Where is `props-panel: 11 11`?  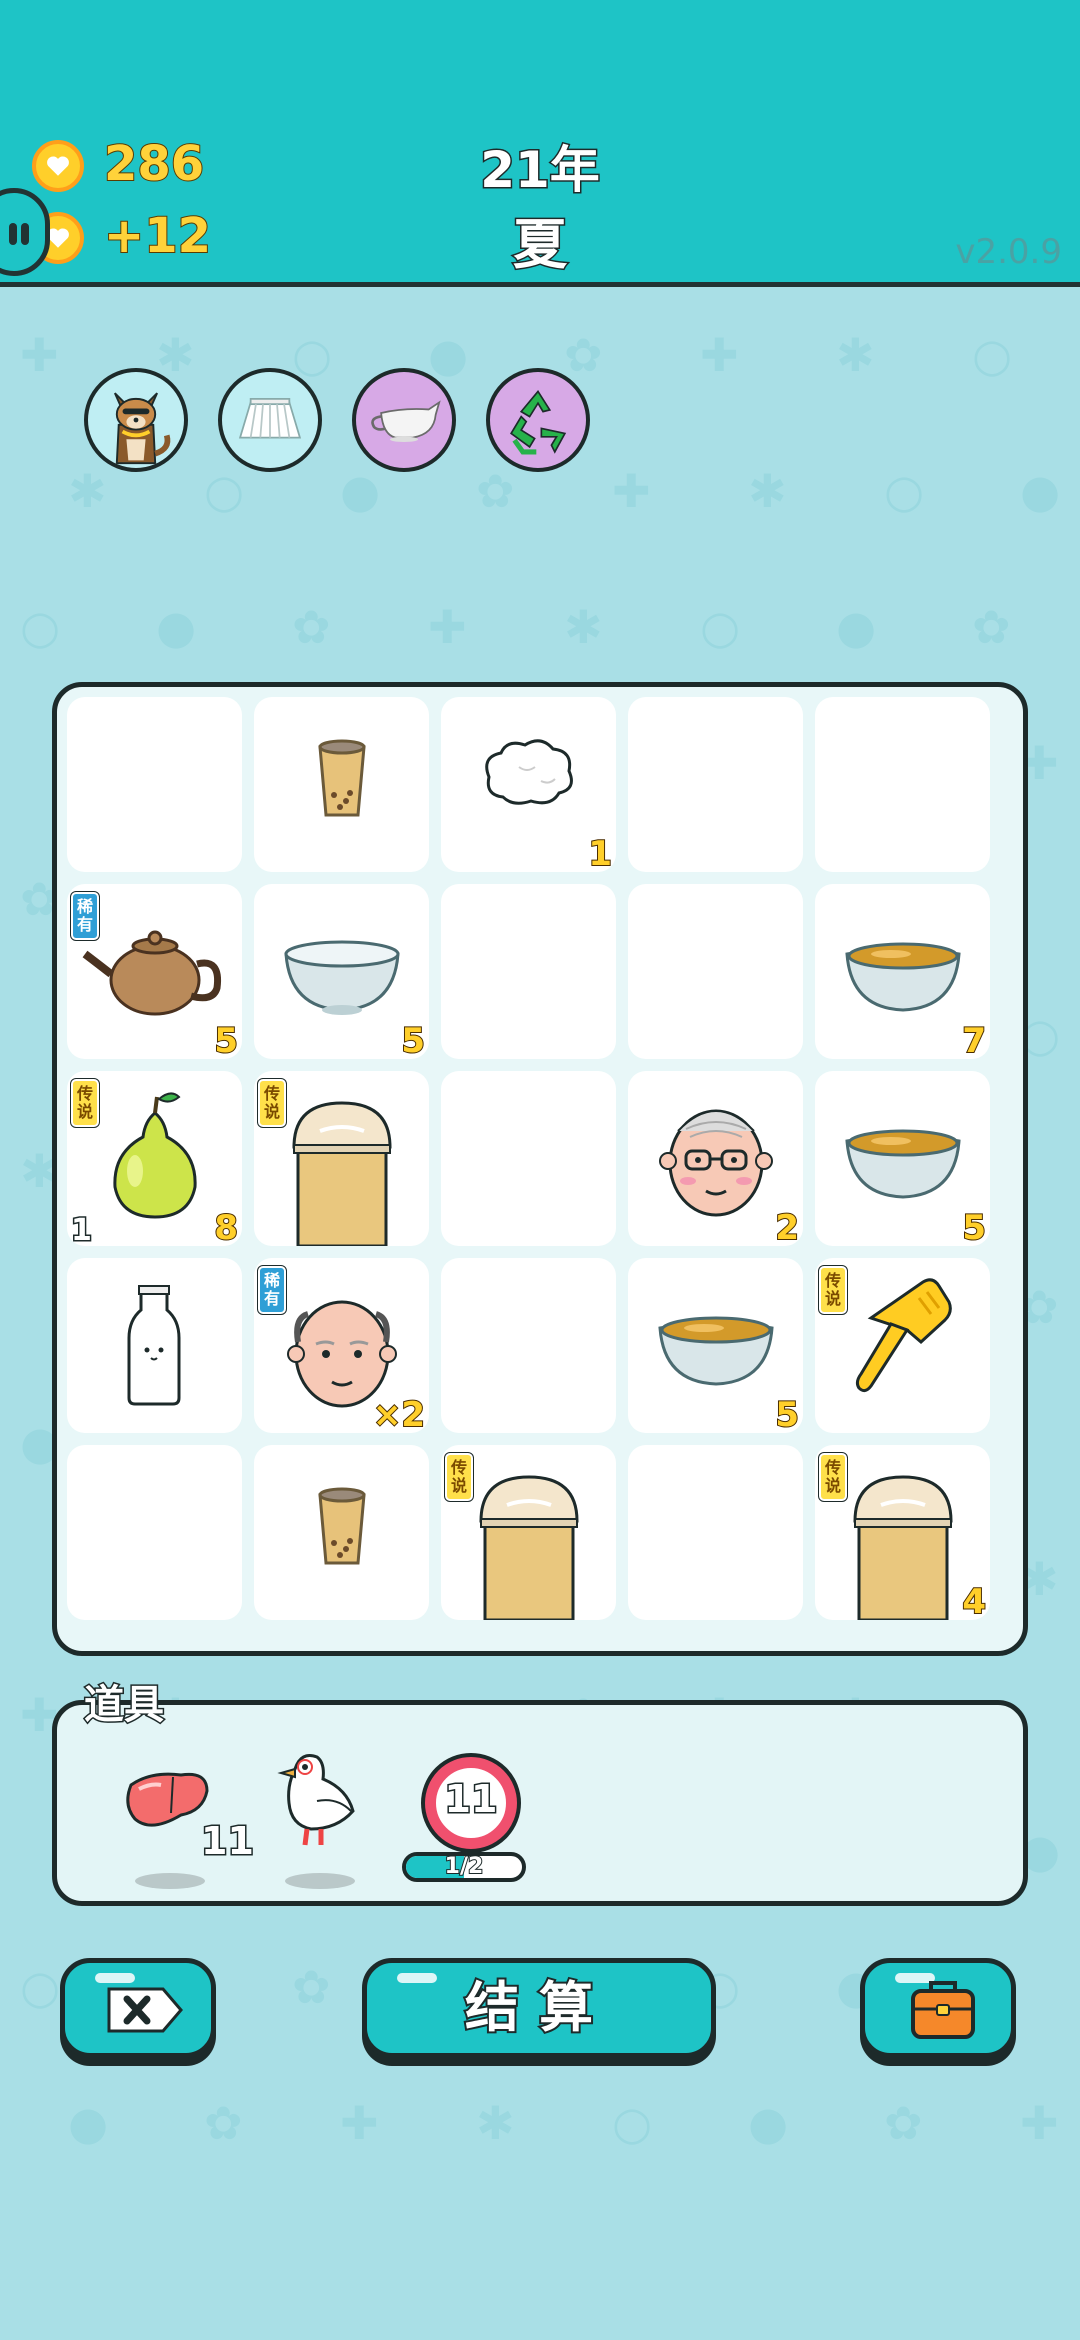
props-panel: 11 11 is located at coordinates (540, 1803).